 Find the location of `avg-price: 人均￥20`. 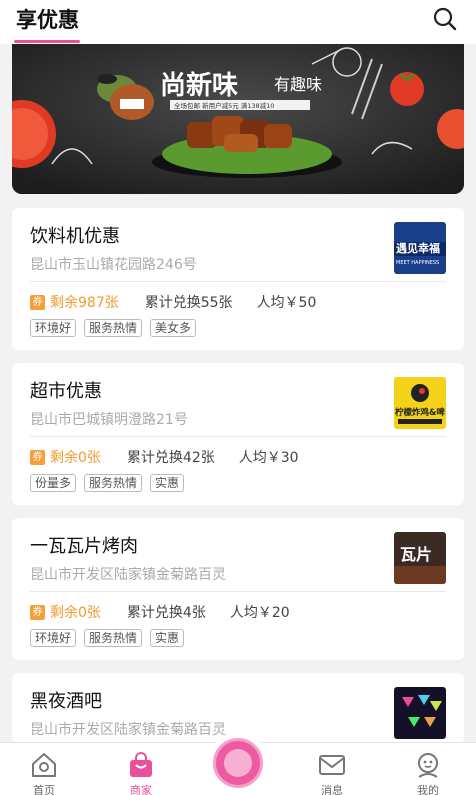

avg-price: 人均￥20 is located at coordinates (259, 613).